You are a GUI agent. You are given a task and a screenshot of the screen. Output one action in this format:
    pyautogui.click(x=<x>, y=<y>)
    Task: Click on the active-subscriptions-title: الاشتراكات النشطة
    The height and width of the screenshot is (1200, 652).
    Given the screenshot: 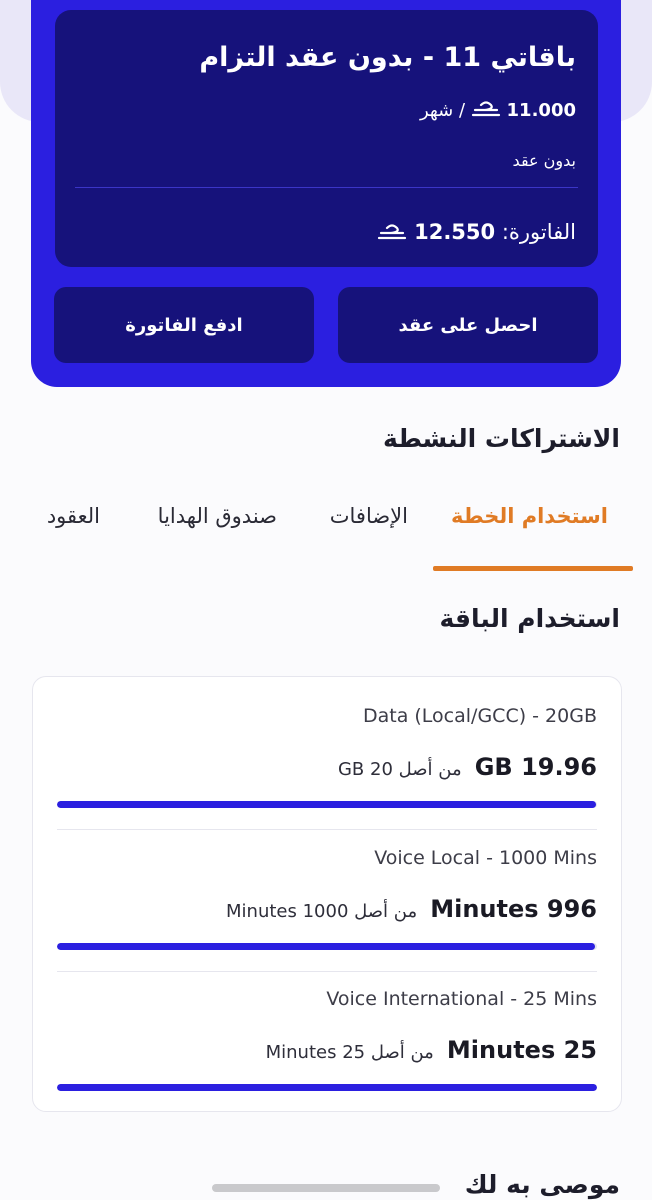 What is the action you would take?
    pyautogui.click(x=501, y=438)
    